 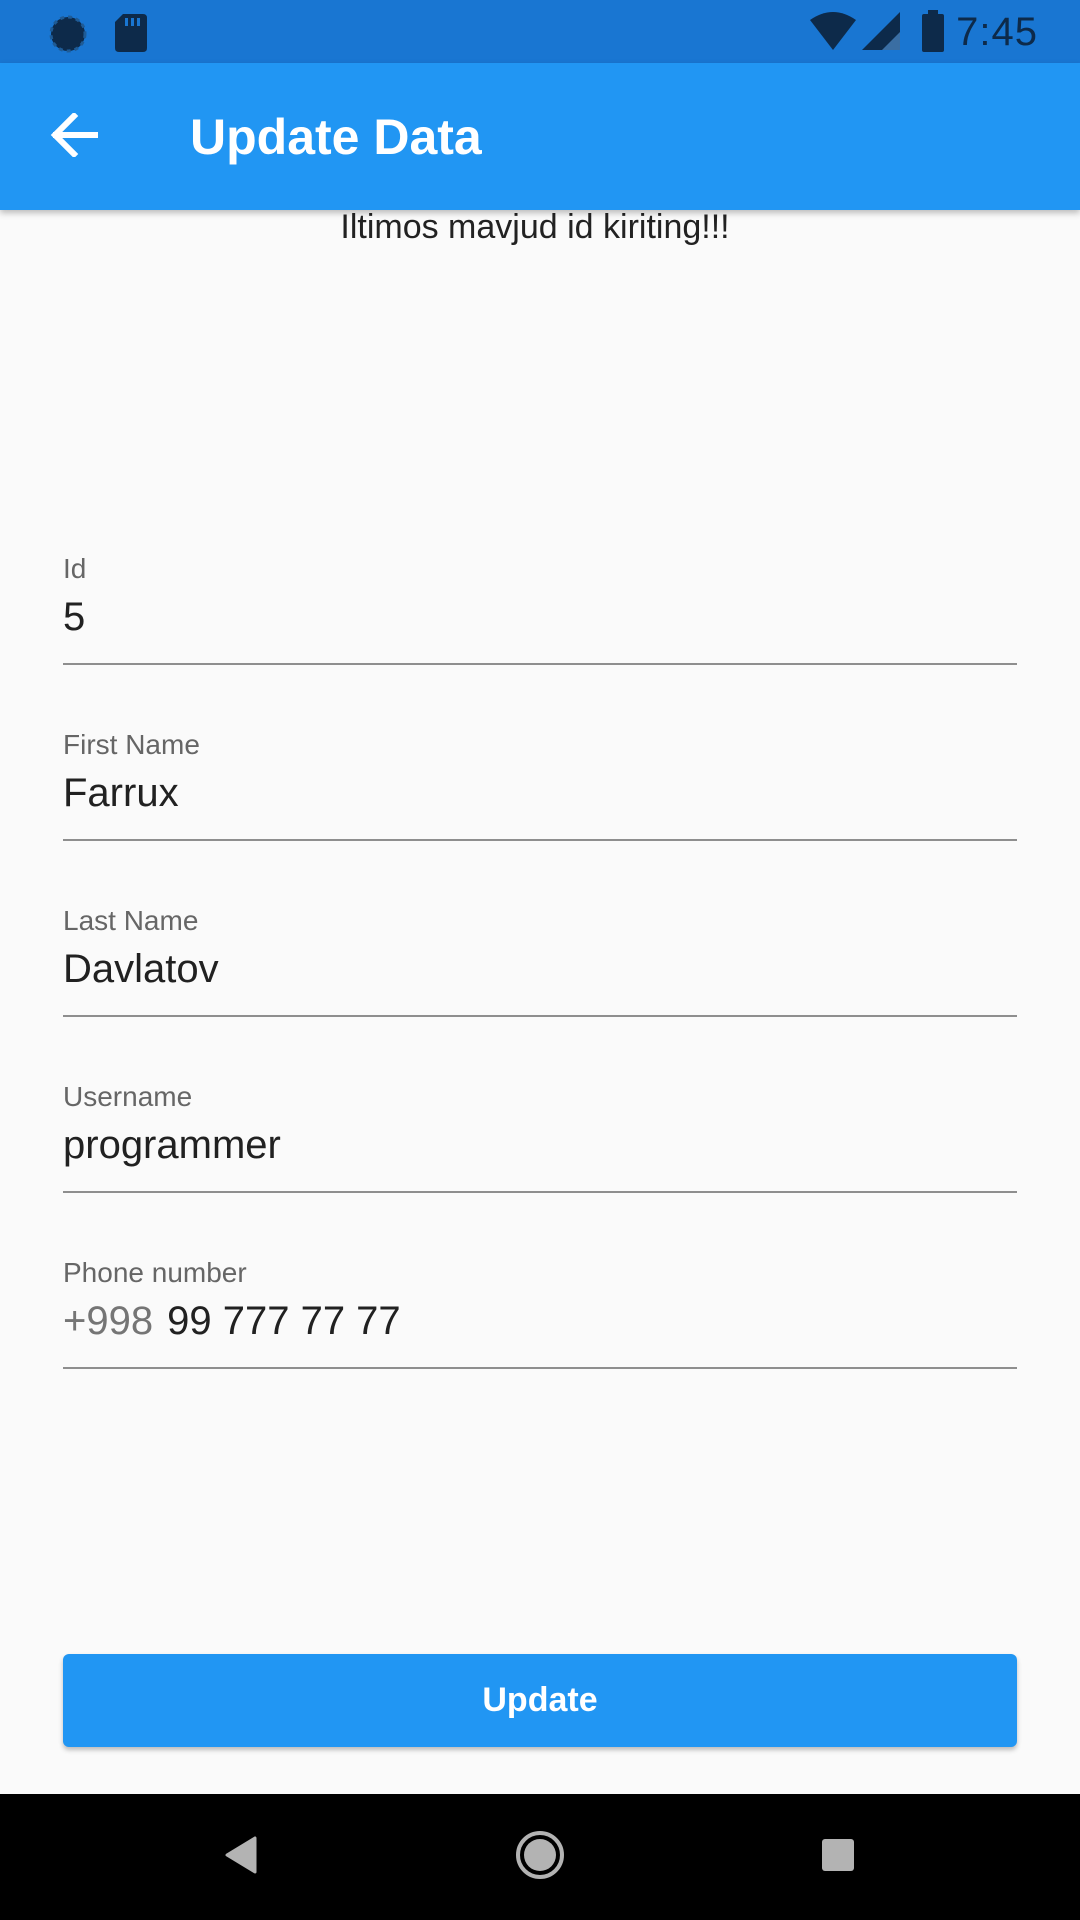 I want to click on id-field-label: Id, so click(x=75, y=568).